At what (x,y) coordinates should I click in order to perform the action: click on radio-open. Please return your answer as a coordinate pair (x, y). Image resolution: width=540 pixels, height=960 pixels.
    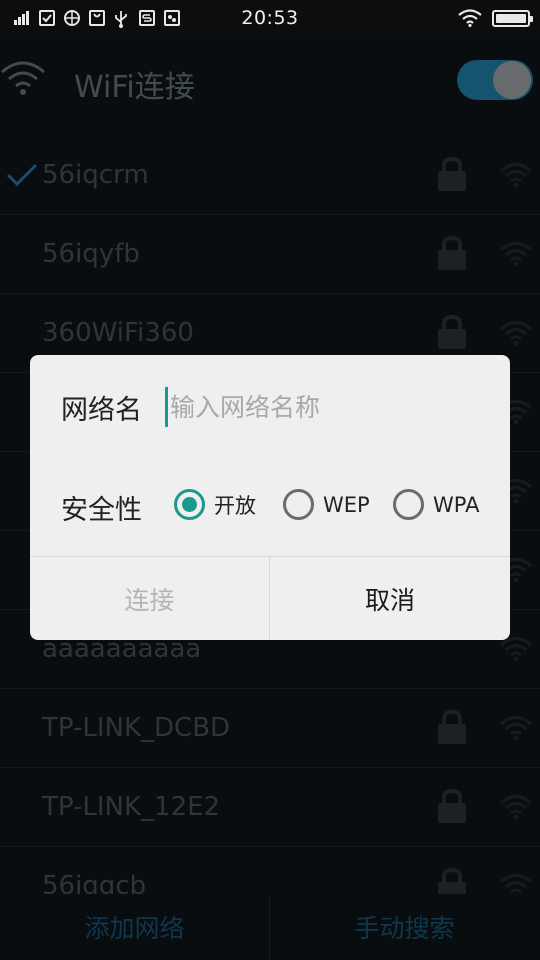
    Looking at the image, I should click on (189, 504).